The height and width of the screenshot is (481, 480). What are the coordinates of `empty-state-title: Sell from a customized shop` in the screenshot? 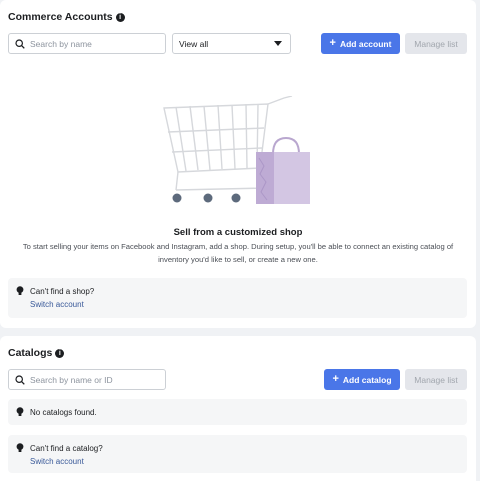 It's located at (238, 232).